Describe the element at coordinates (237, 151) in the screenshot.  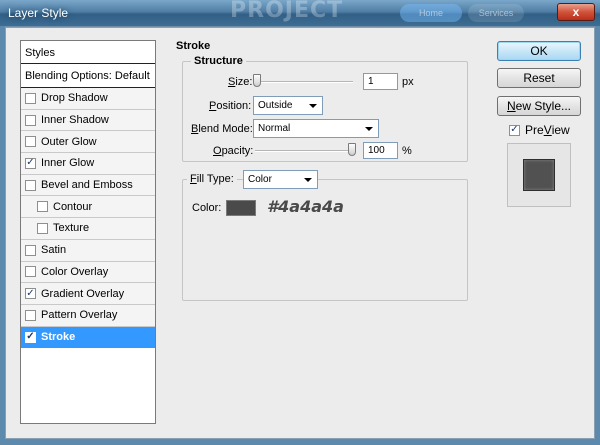
I see `opacity-label-rest: pacity:` at that location.